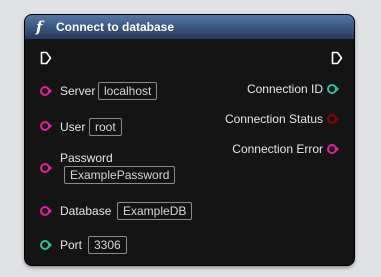 This screenshot has height=277, width=381. I want to click on port-input: 3306, so click(107, 245).